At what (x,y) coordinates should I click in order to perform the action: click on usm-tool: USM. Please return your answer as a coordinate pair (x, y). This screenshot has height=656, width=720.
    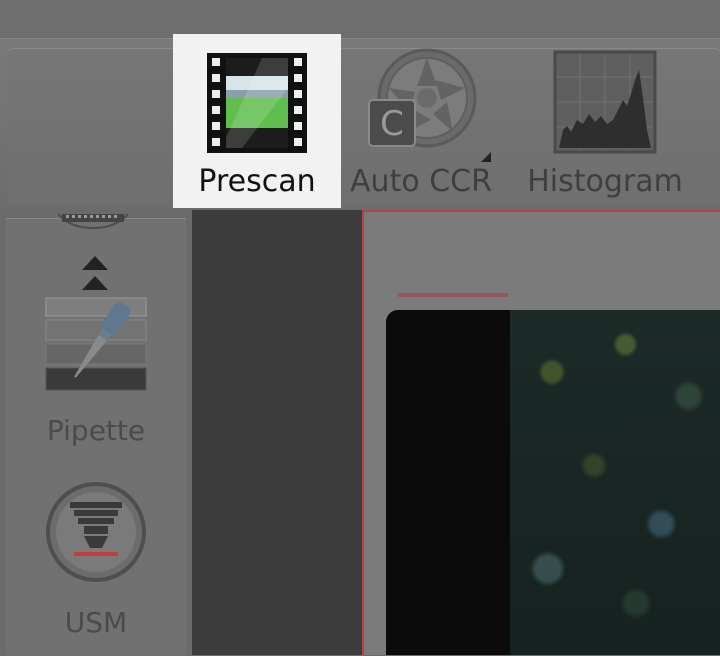
    Looking at the image, I should click on (96, 567).